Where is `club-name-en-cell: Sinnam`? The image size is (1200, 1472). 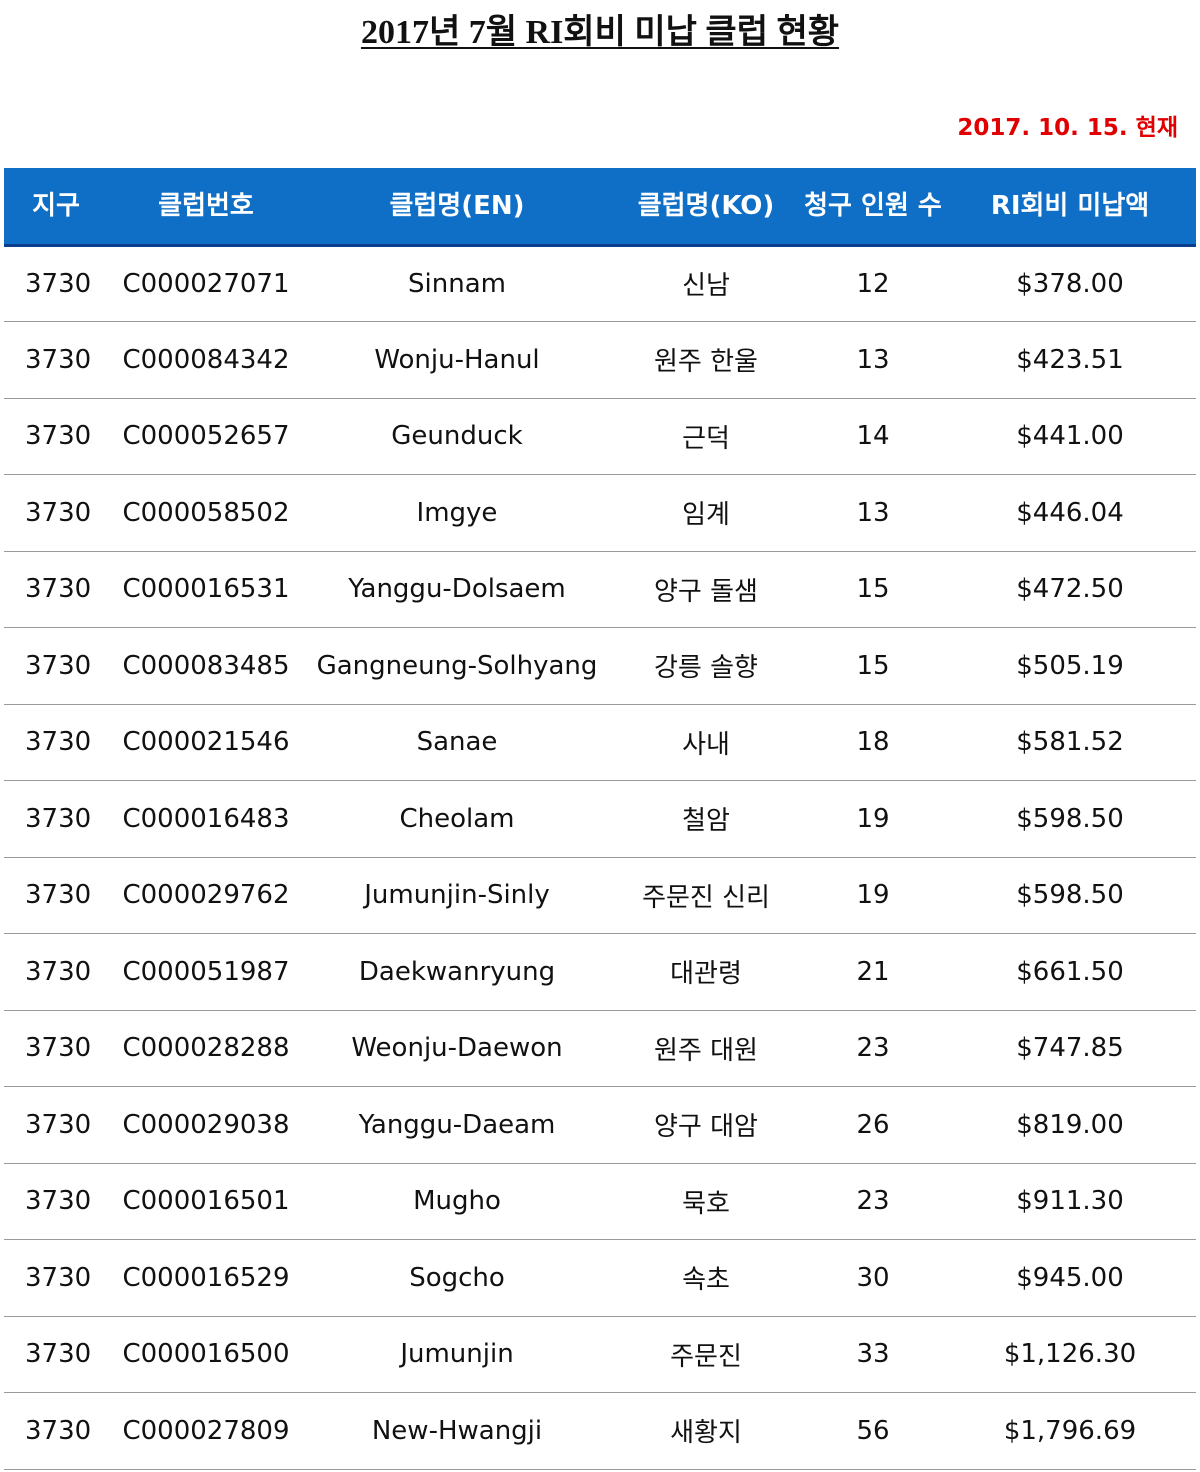
club-name-en-cell: Sinnam is located at coordinates (457, 283).